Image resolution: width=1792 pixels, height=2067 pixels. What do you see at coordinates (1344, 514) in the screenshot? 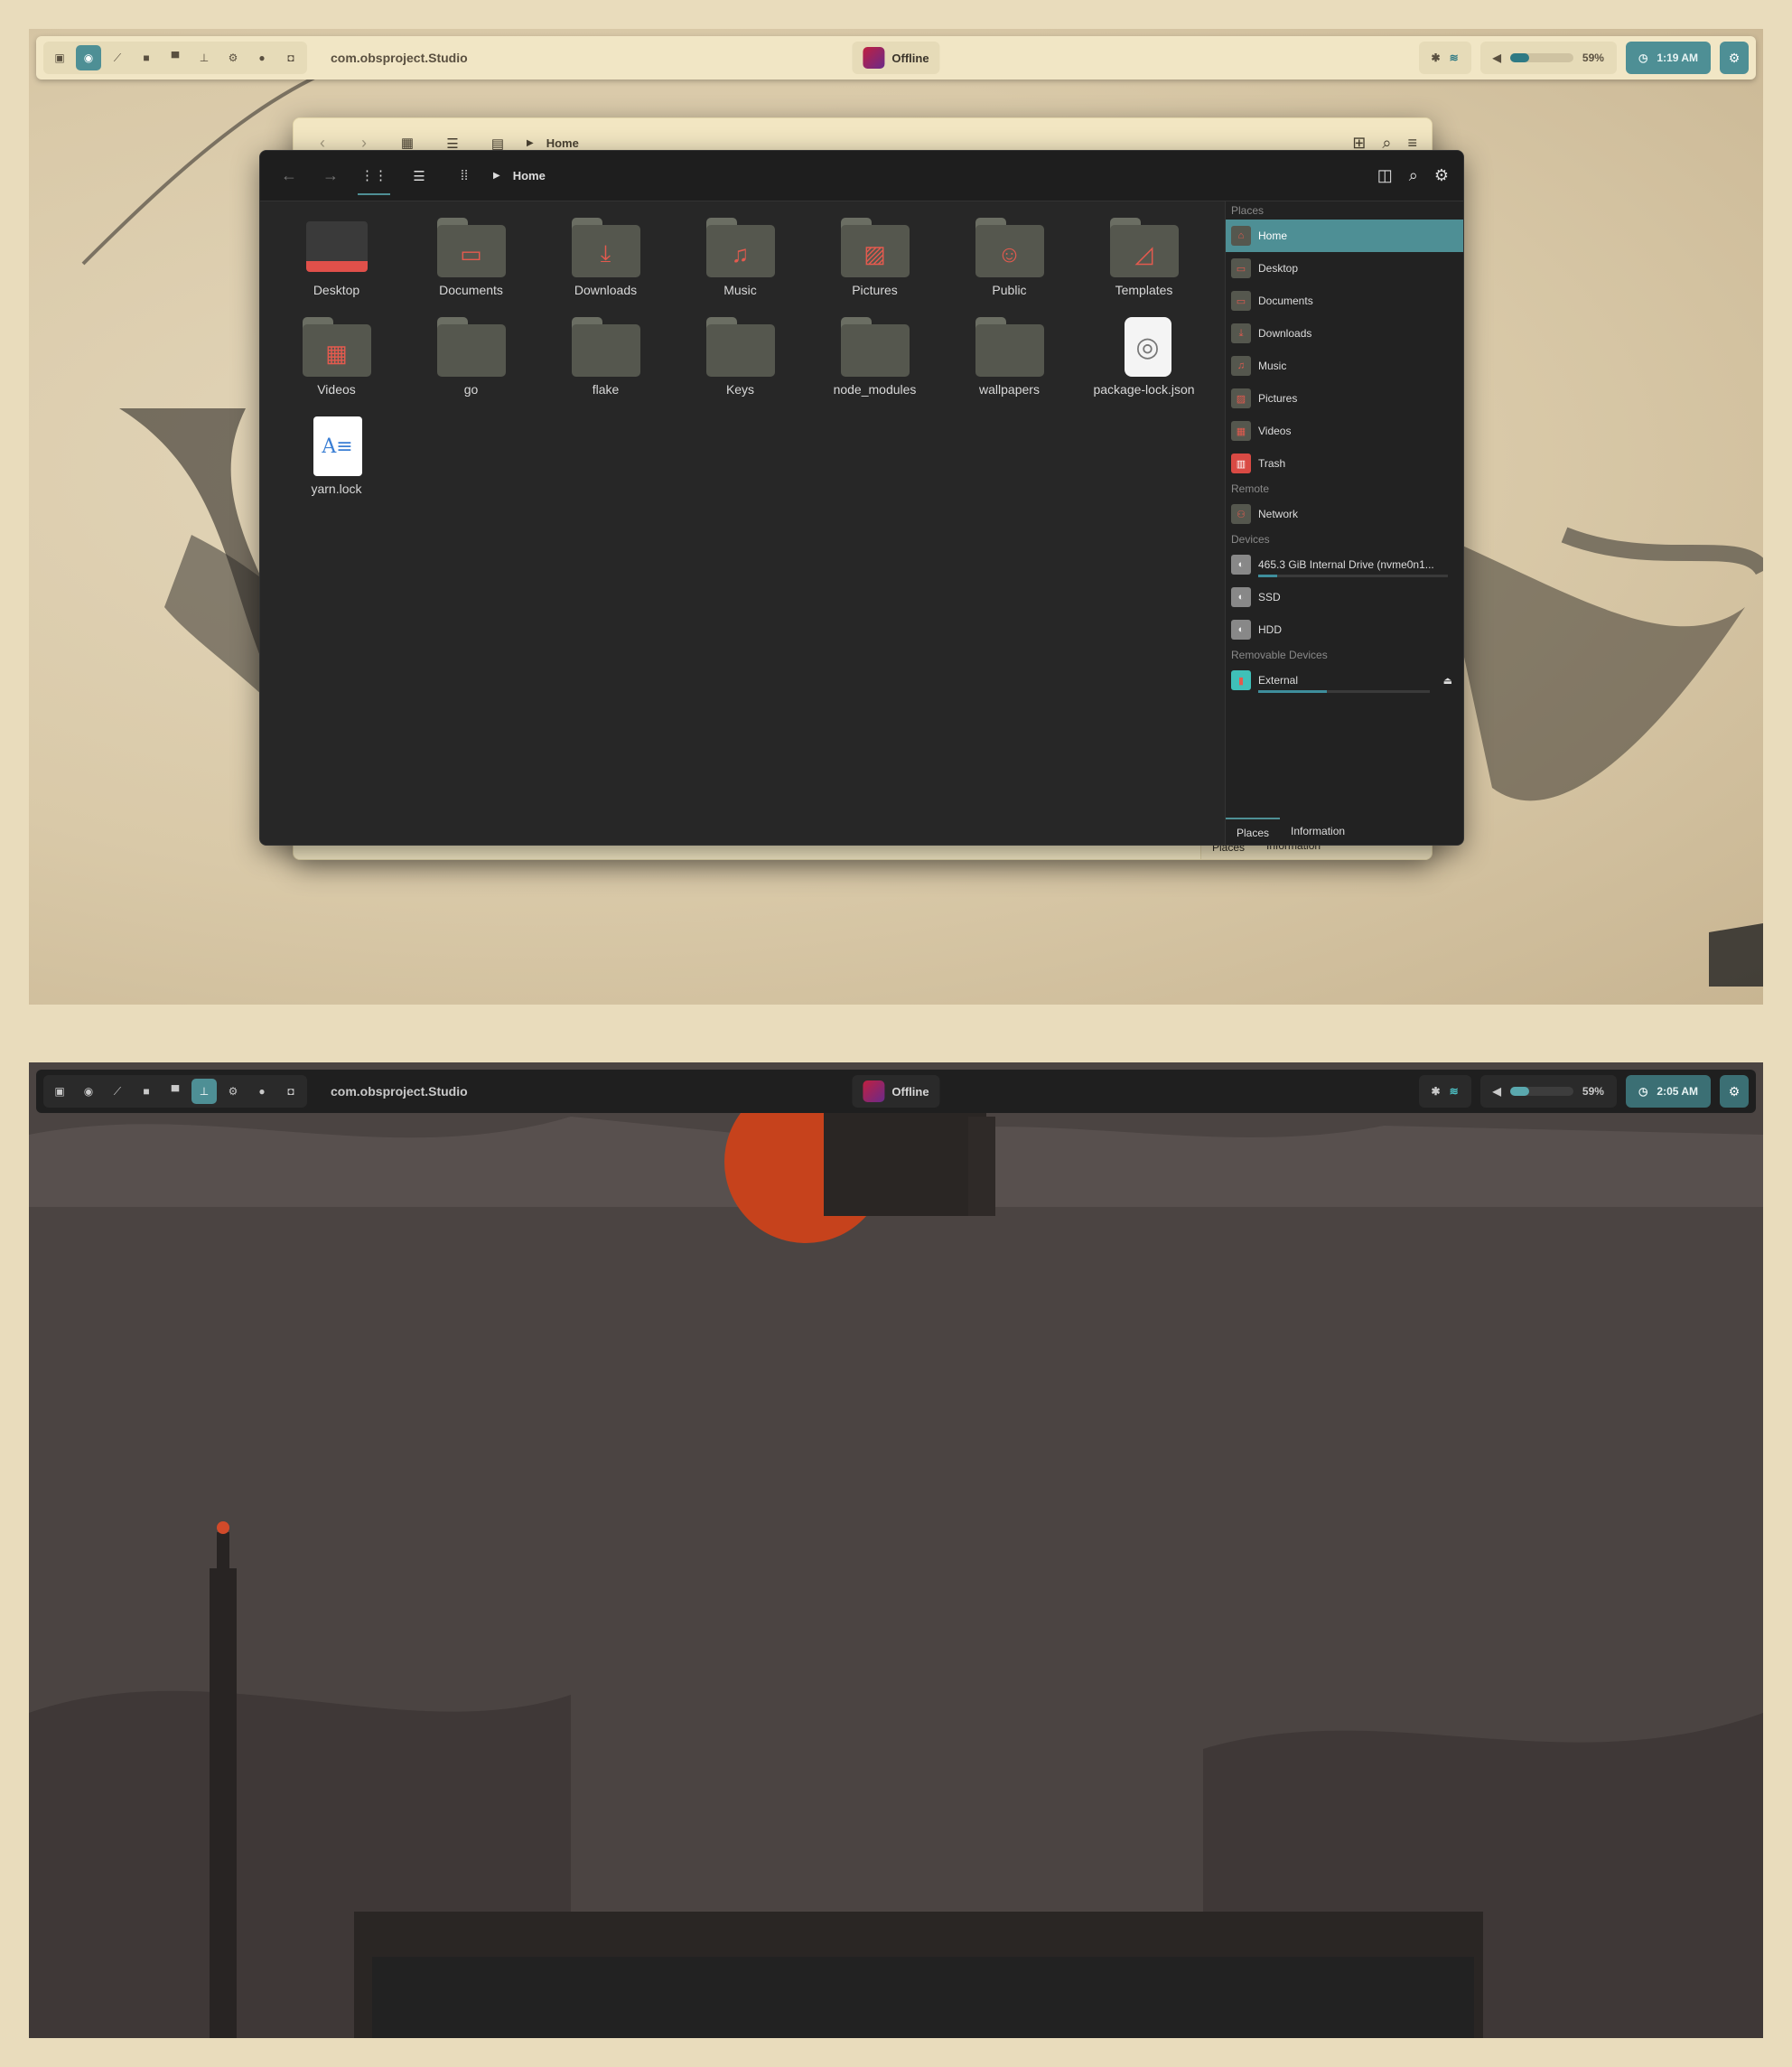
I see `sidebar-item-network: ⚇ Network` at bounding box center [1344, 514].